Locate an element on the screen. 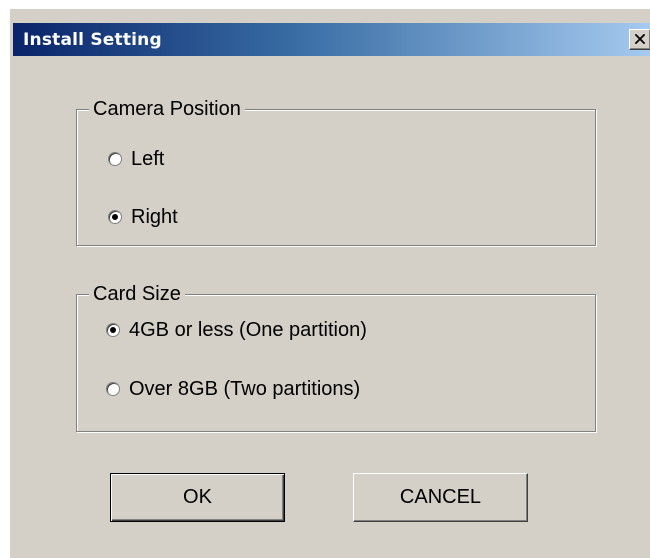 The height and width of the screenshot is (558, 650). radio-card-8gb-label: Over 8GB (Two partitions) is located at coordinates (245, 389).